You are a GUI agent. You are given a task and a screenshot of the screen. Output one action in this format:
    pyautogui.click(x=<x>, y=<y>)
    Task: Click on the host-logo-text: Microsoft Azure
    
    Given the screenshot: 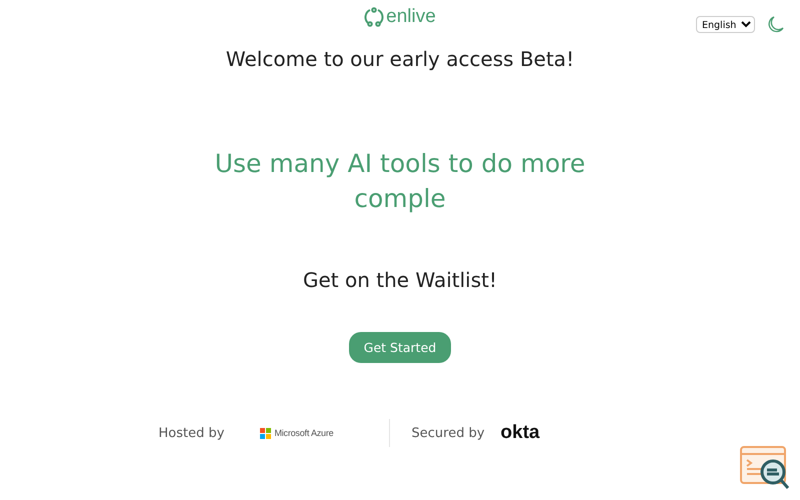 What is the action you would take?
    pyautogui.click(x=304, y=433)
    